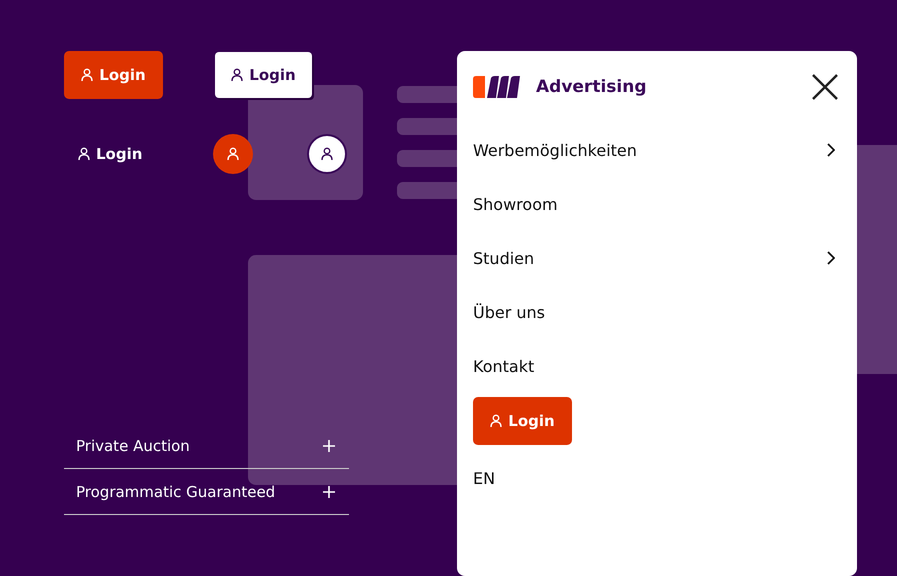 The height and width of the screenshot is (576, 897). Describe the element at coordinates (592, 87) in the screenshot. I see `brand-name: Advertising` at that location.